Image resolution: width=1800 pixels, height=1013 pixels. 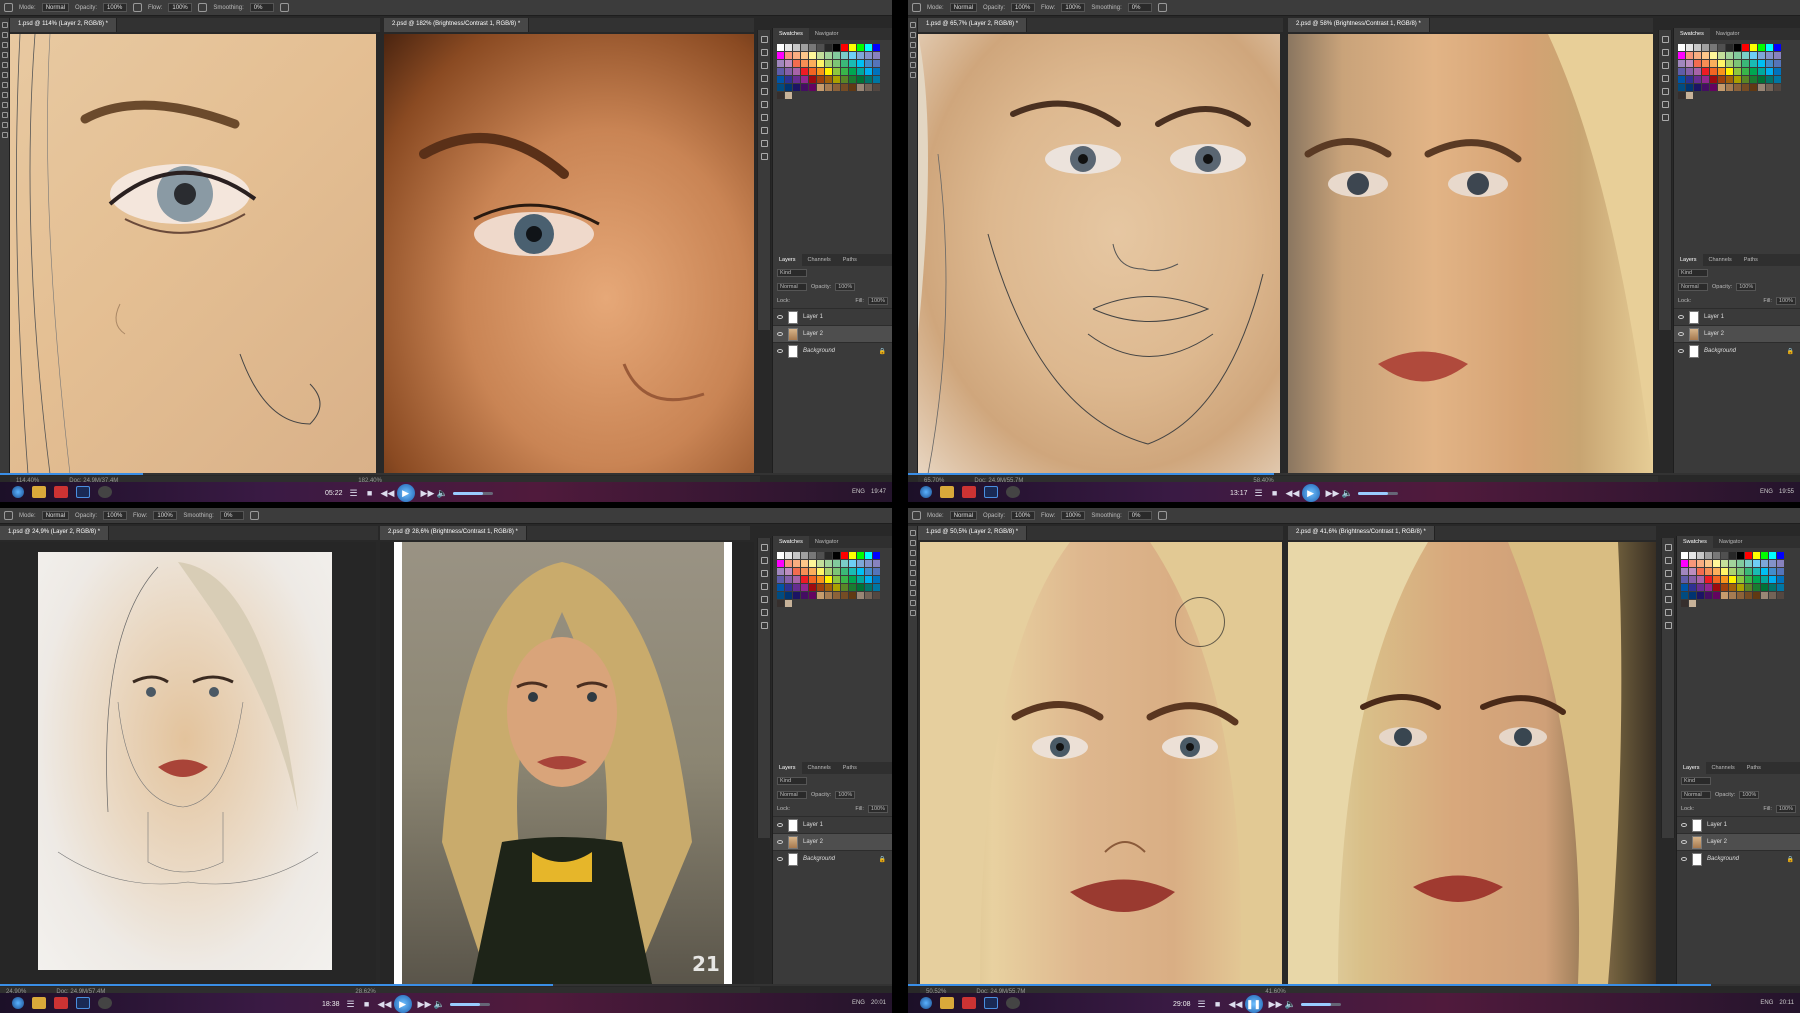 I want to click on windows-start-icon, so click(x=926, y=492).